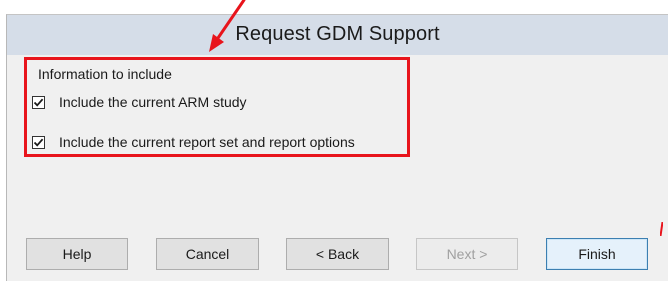 The width and height of the screenshot is (668, 281). I want to click on annotation-arrow-icon, so click(227, 26).